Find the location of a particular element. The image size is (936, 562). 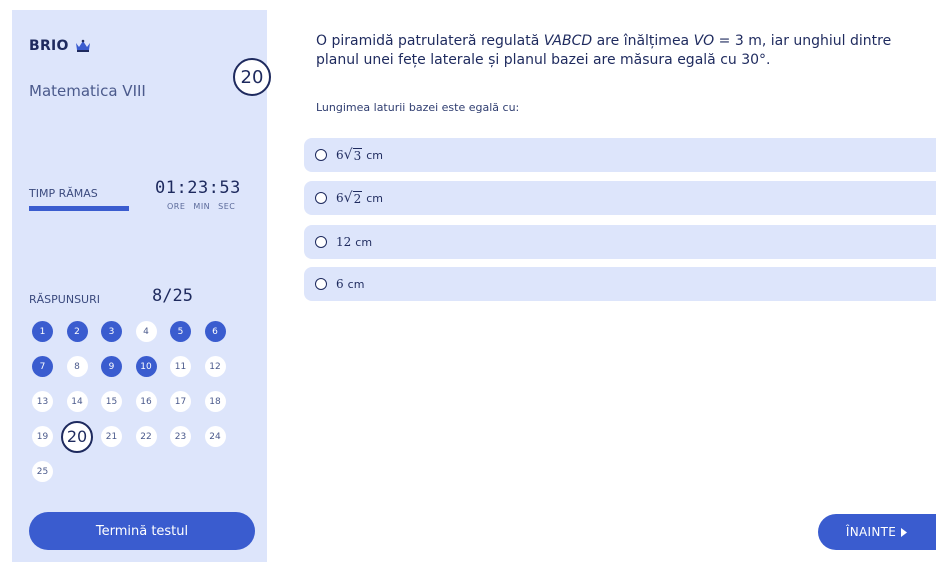

answer-option-text: 6 cm is located at coordinates (350, 284).